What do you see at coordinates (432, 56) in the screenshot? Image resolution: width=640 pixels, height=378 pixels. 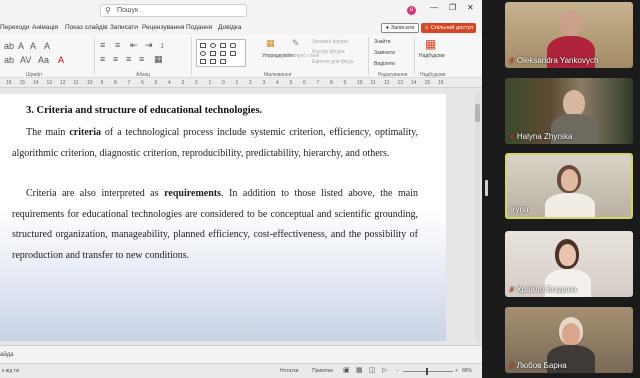 I see `addins-button: Надбудови` at bounding box center [432, 56].